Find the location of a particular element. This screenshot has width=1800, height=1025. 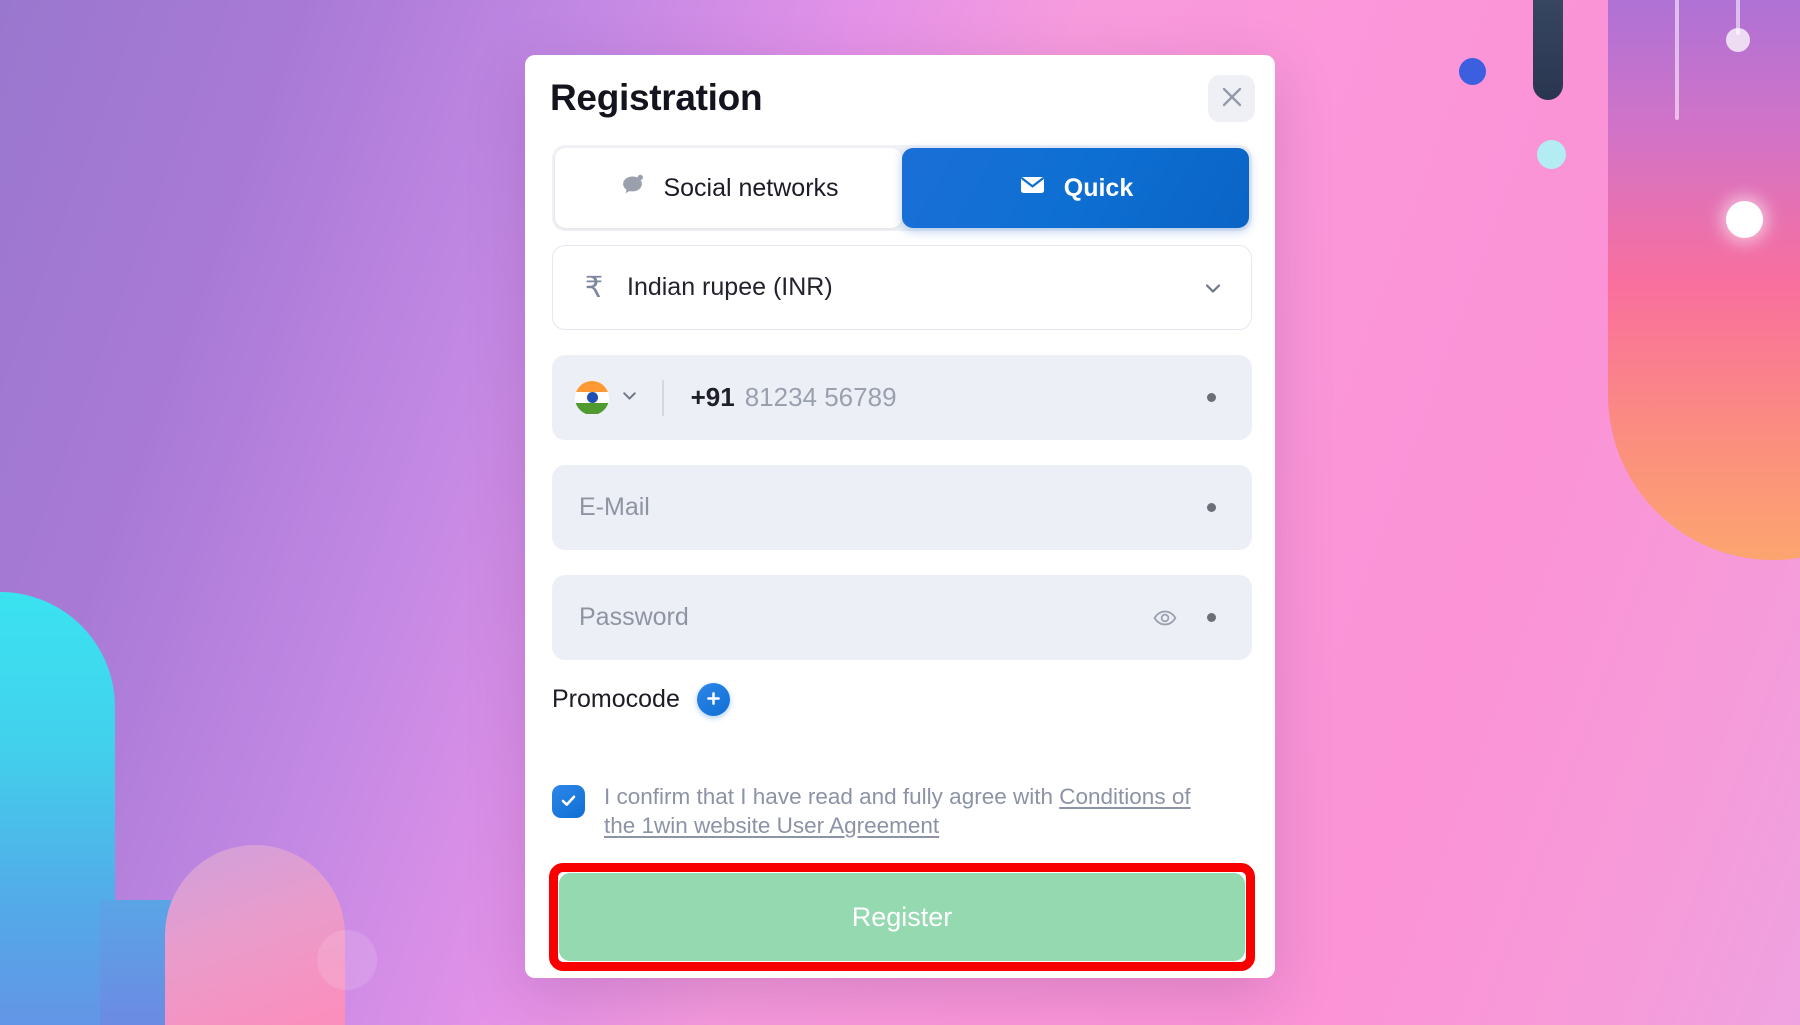

password-input-row: Password is located at coordinates (902, 617).